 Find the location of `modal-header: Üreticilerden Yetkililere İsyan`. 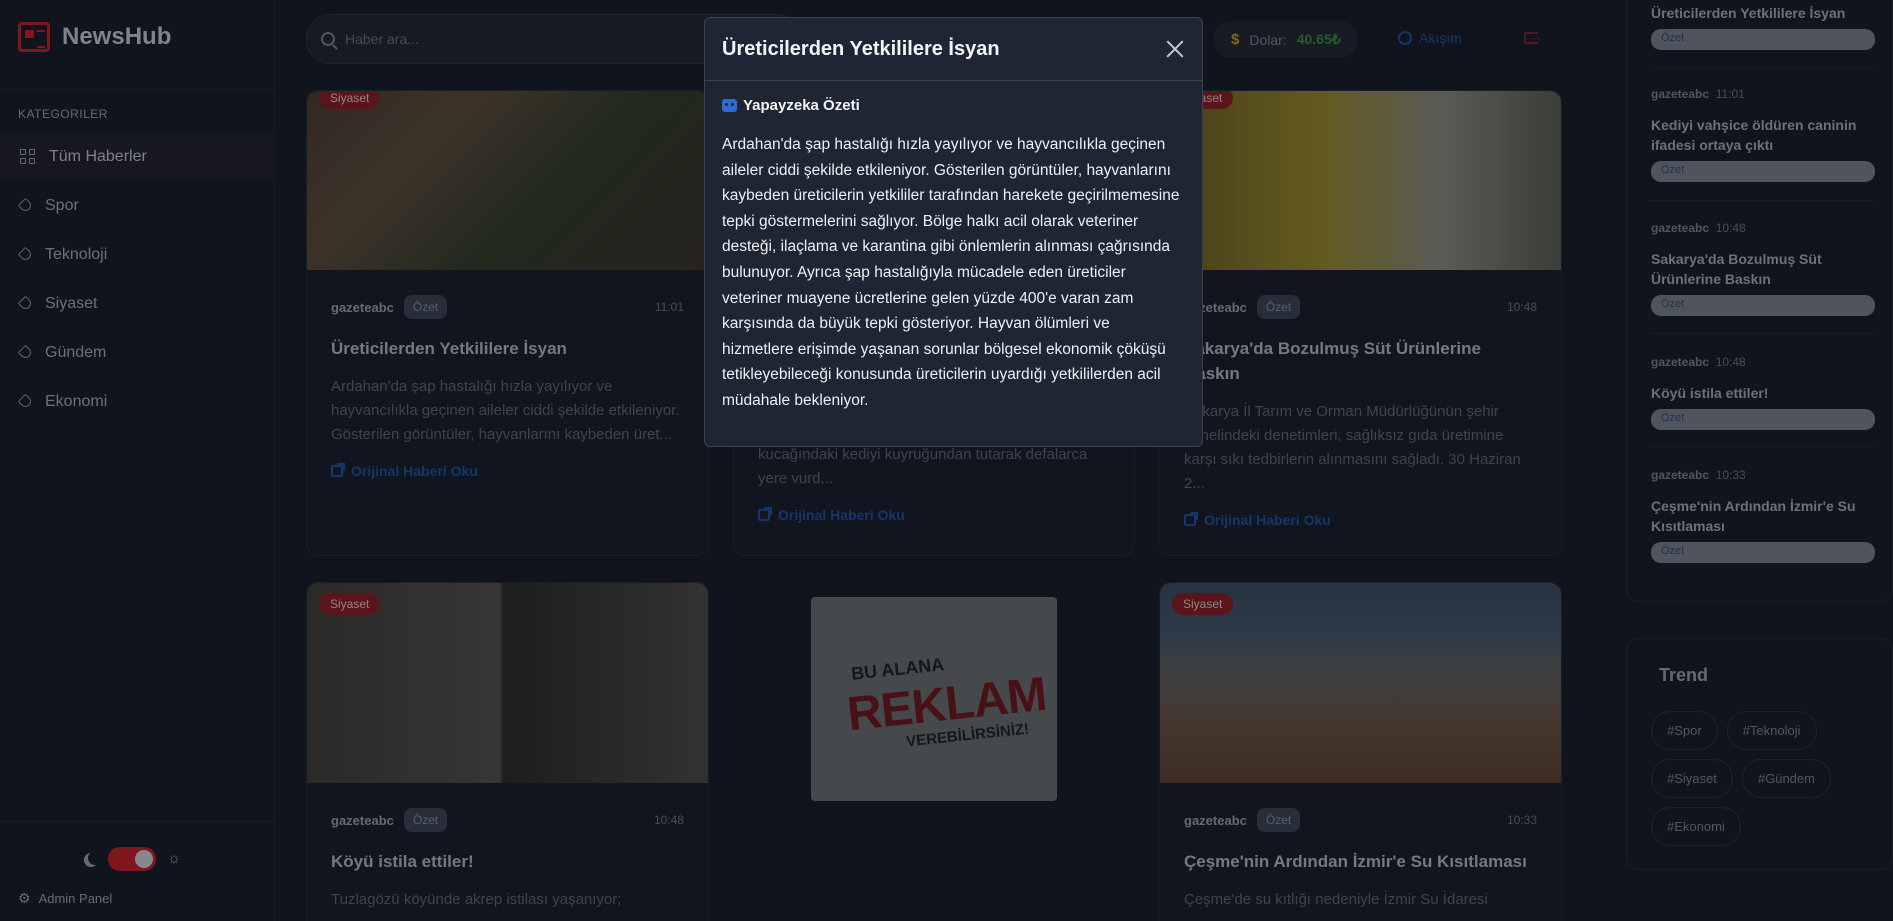

modal-header: Üreticilerden Yetkililere İsyan is located at coordinates (953, 49).